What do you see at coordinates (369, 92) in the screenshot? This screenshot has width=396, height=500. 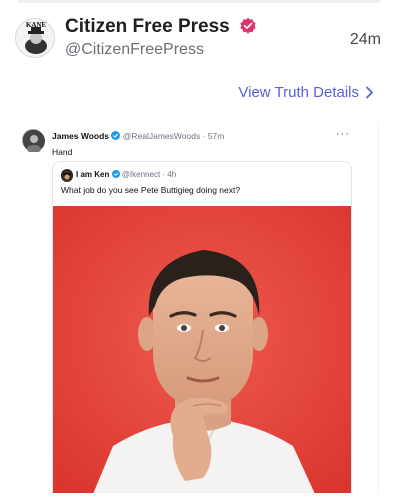 I see `chevron-right-icon` at bounding box center [369, 92].